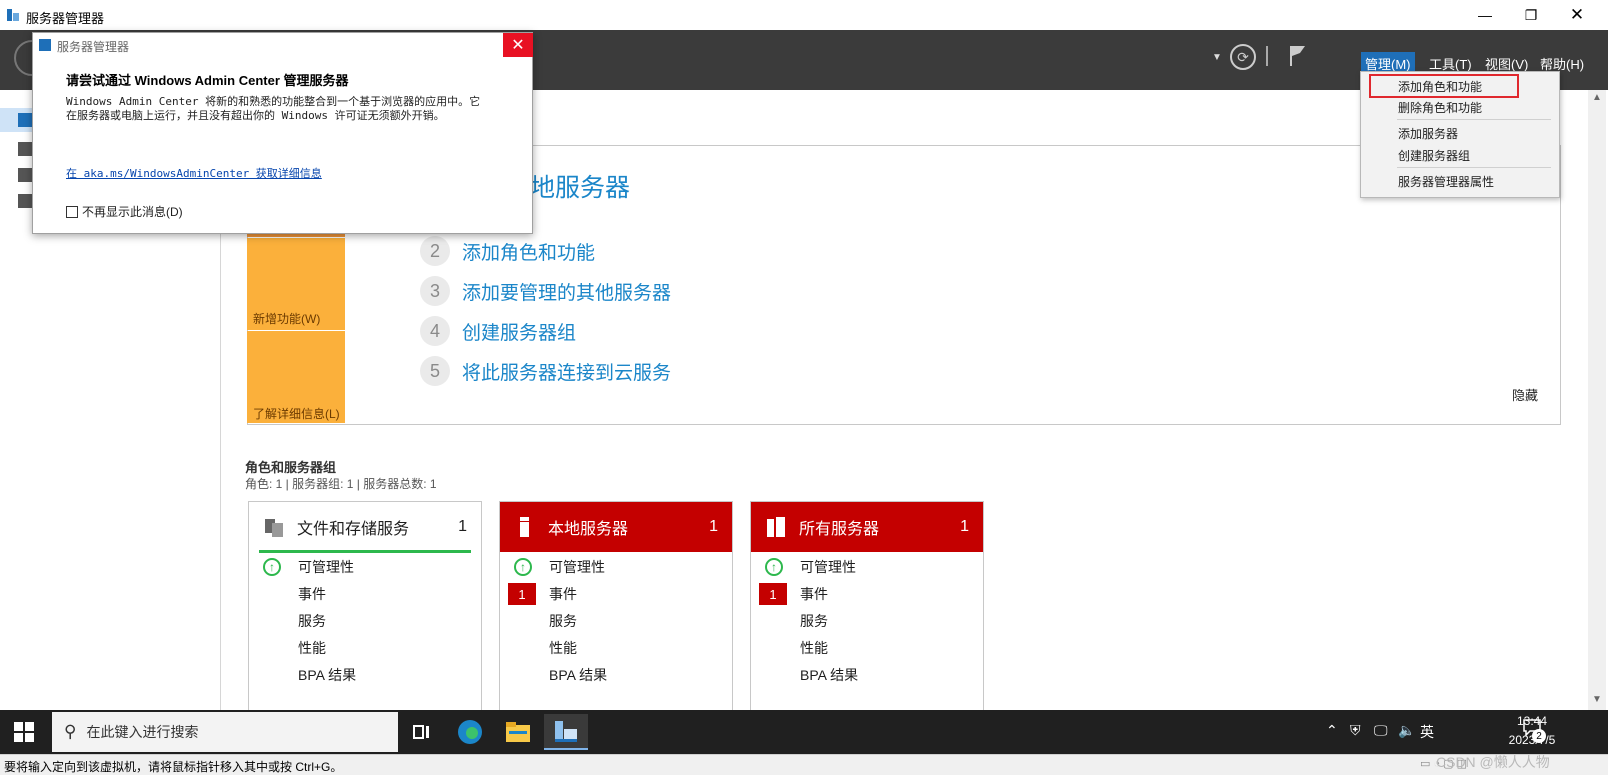  What do you see at coordinates (519, 331) in the screenshot?
I see `step-link: 创建服务器组` at bounding box center [519, 331].